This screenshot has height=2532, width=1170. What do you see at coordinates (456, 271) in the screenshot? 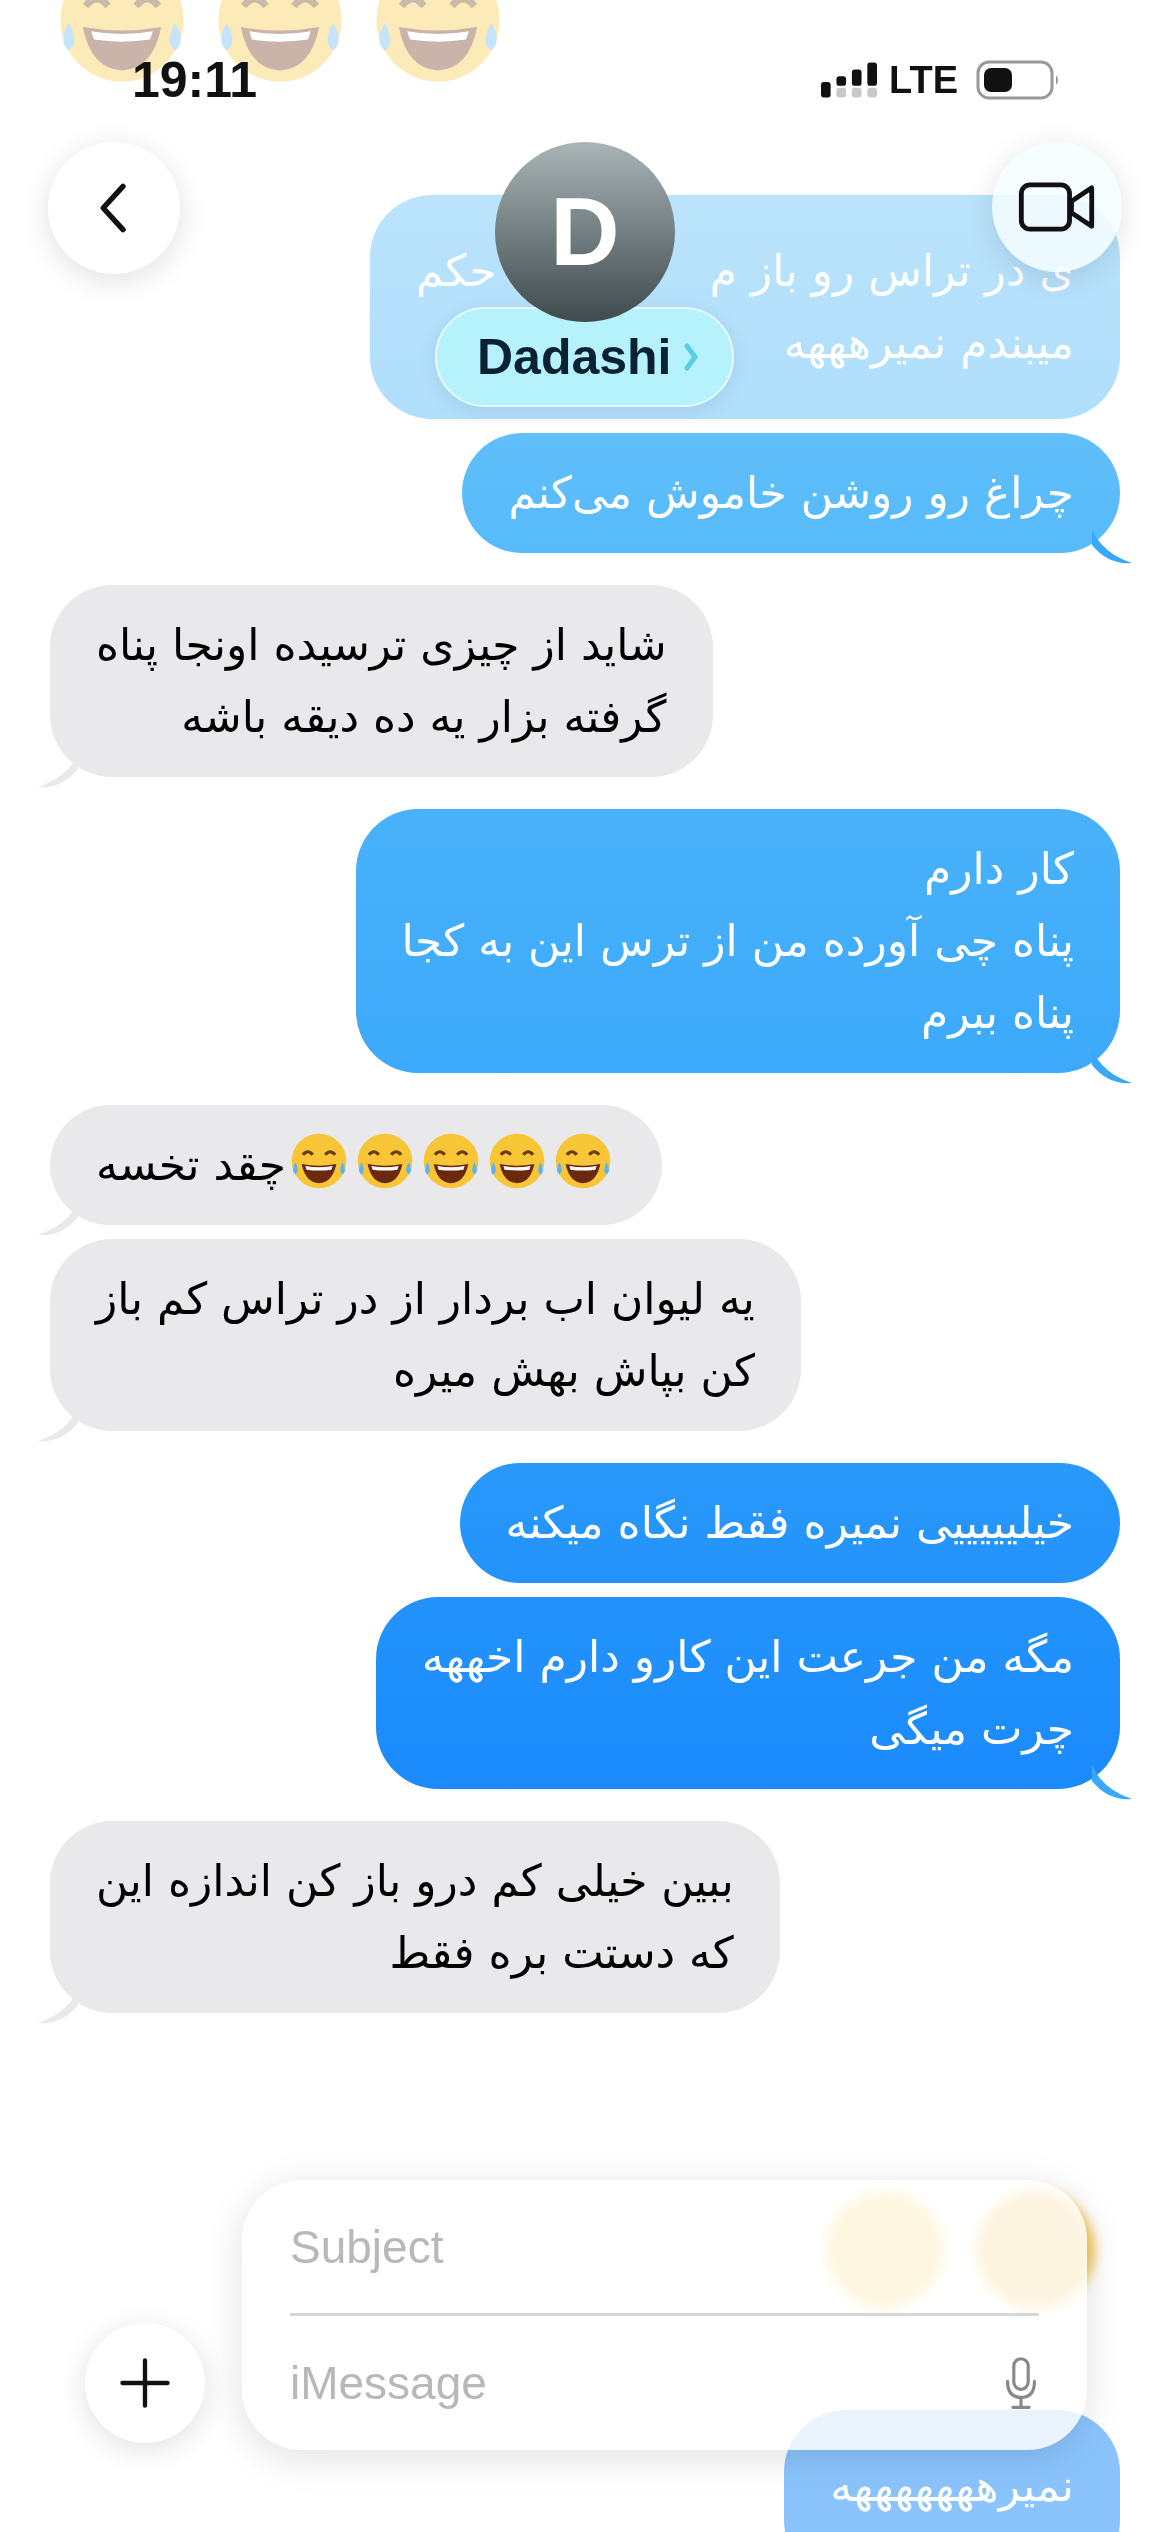
I see `message-text: حکم` at bounding box center [456, 271].